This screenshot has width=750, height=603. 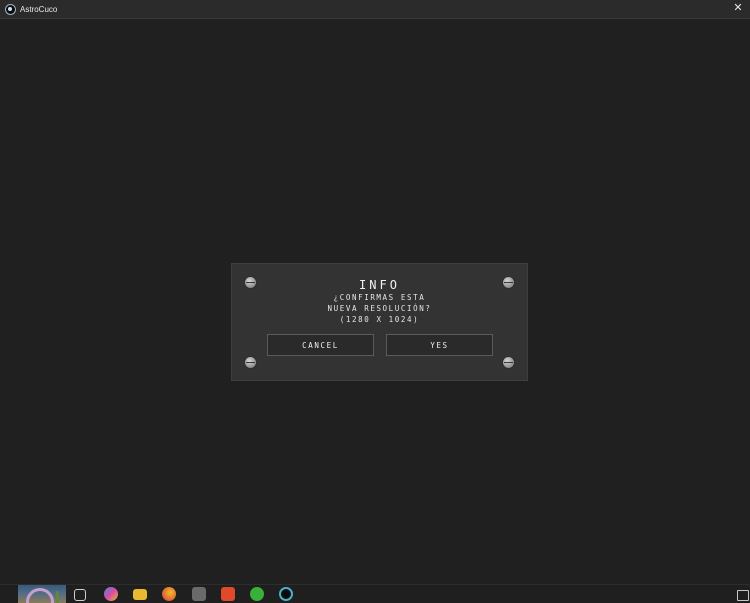 What do you see at coordinates (375, 593) in the screenshot?
I see `taskbar` at bounding box center [375, 593].